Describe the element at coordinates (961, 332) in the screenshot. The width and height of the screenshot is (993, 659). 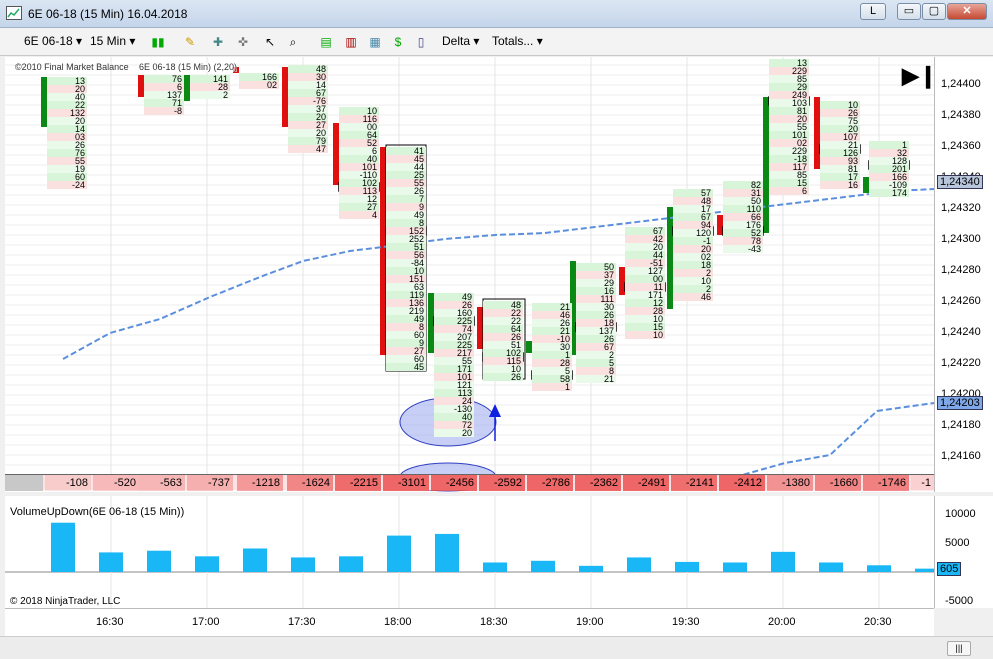
I see `price-axis-label: 1,24240` at that location.